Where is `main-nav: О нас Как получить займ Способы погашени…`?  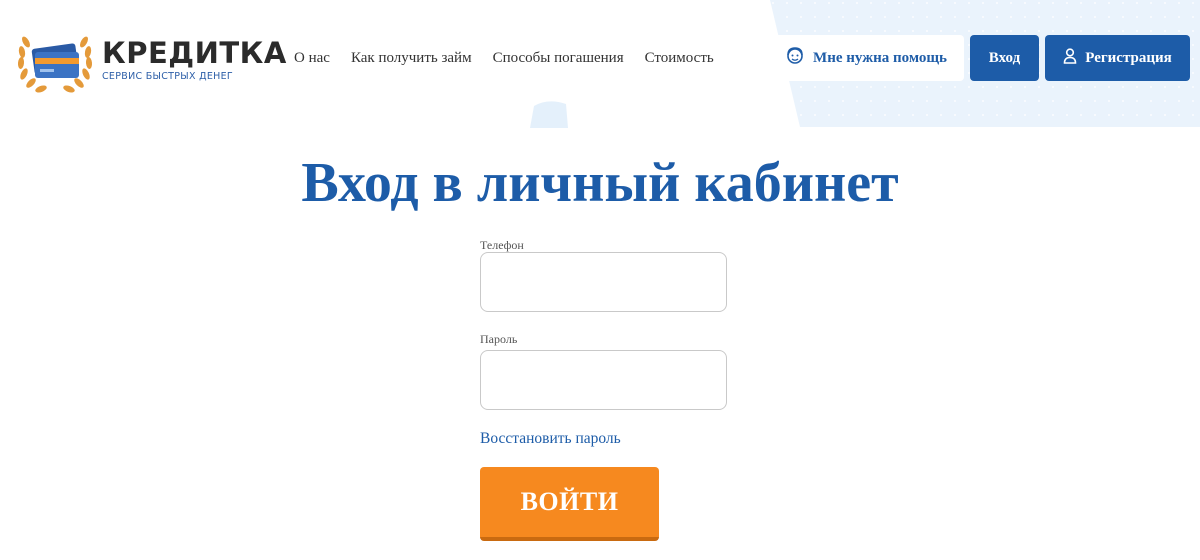 main-nav: О нас Как получить займ Способы погашени… is located at coordinates (514, 58).